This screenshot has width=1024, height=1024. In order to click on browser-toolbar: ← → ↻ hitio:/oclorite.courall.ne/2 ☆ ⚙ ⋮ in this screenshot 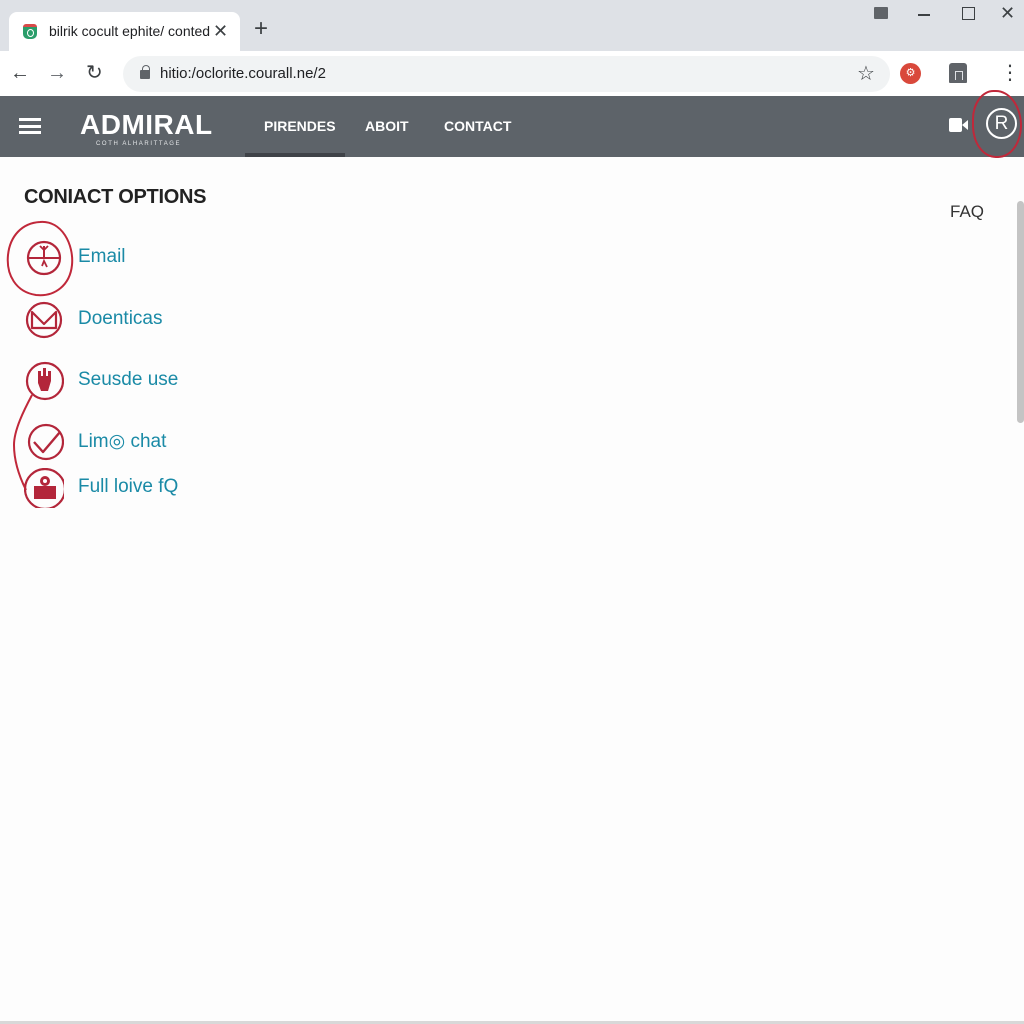, I will do `click(512, 73)`.